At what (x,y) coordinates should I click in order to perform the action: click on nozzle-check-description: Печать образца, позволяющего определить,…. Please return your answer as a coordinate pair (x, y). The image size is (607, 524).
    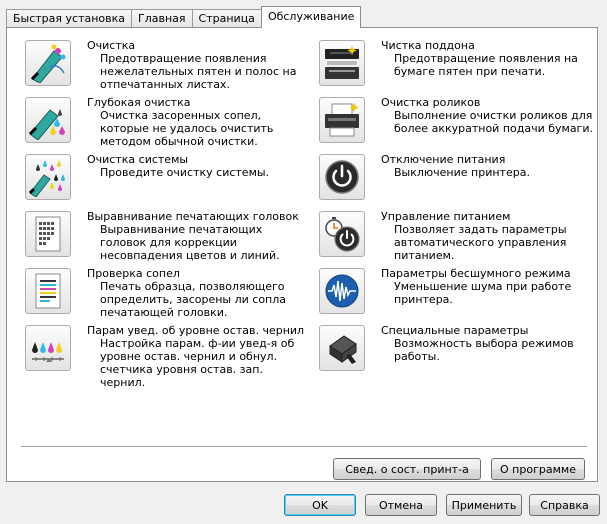
    Looking at the image, I should click on (193, 299).